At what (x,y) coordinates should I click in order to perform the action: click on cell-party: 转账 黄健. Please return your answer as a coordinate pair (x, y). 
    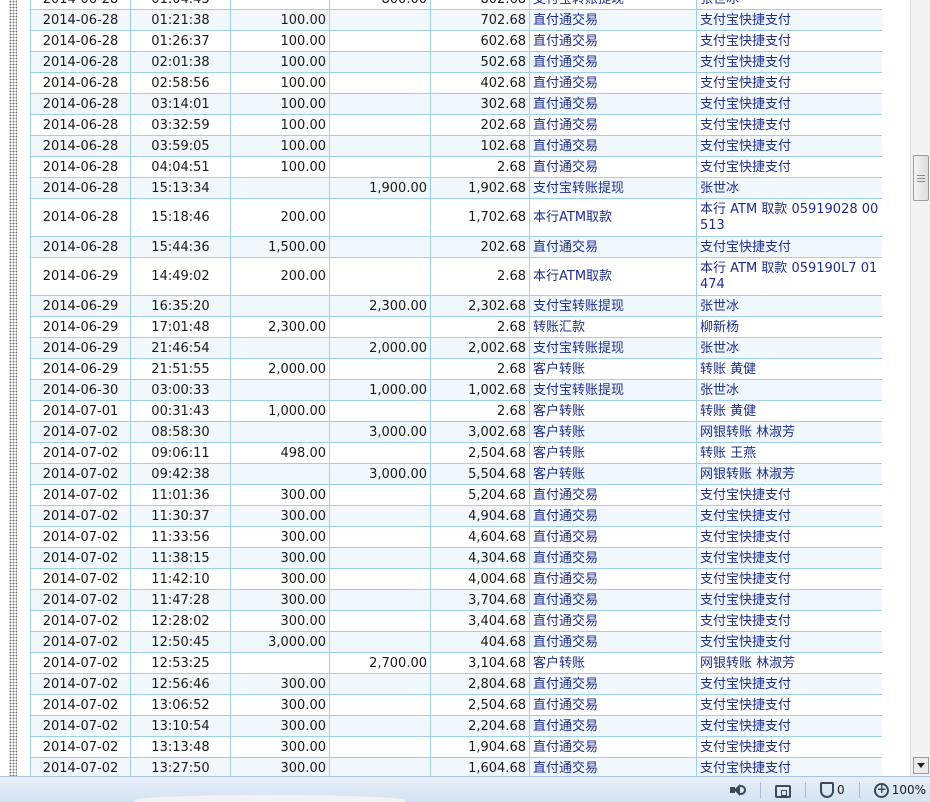
    Looking at the image, I should click on (789, 369).